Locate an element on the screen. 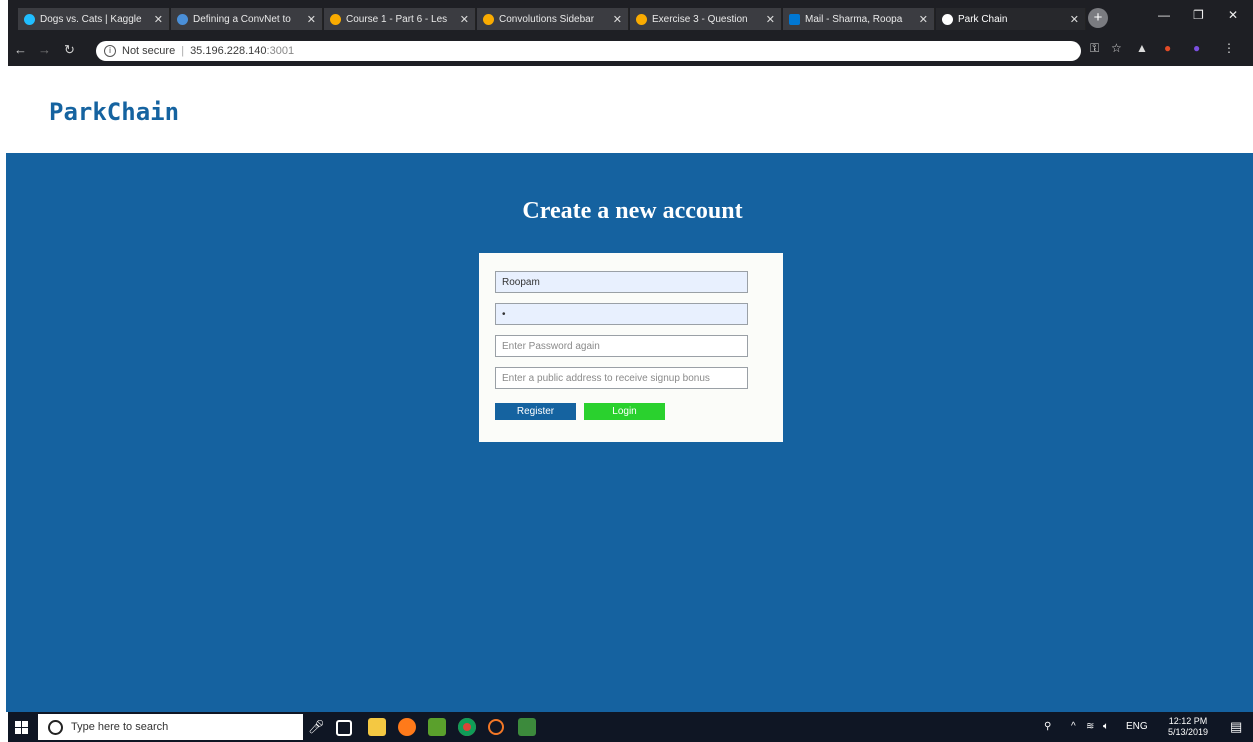  public-address-input is located at coordinates (621, 378).